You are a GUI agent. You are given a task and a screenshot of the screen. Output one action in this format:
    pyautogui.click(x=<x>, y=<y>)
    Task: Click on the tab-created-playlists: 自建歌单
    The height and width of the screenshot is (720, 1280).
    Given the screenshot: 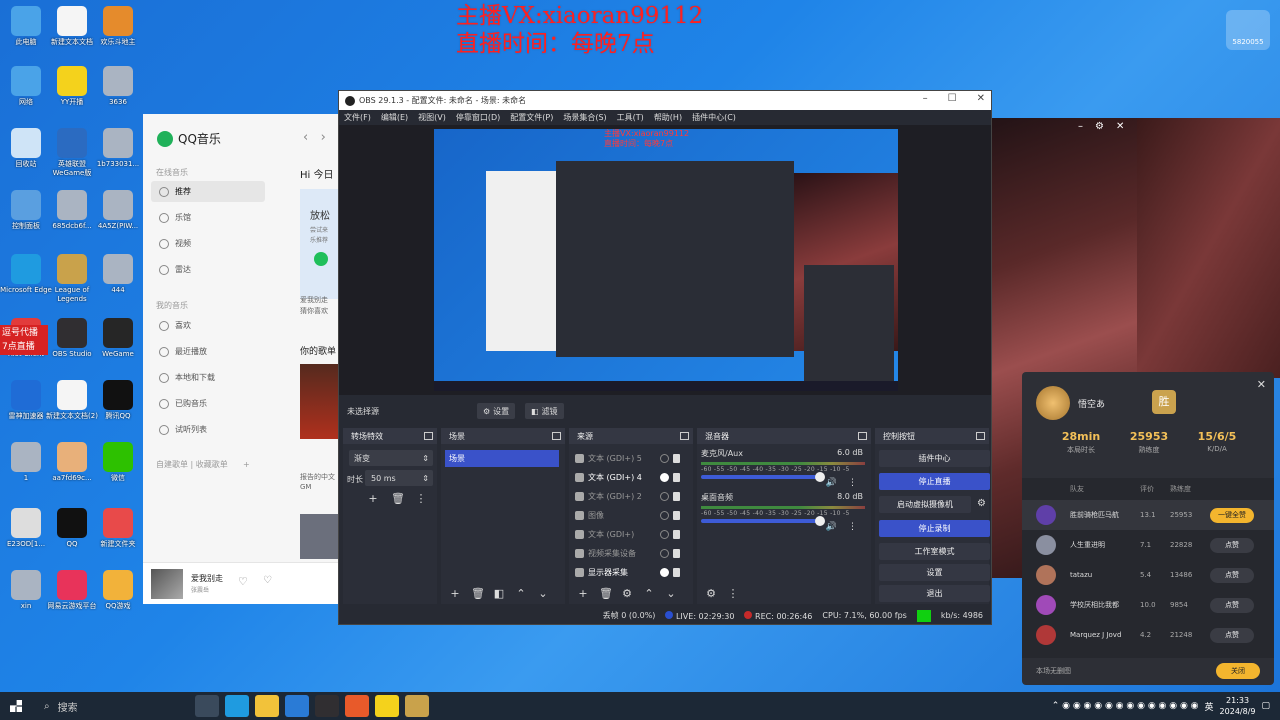 What is the action you would take?
    pyautogui.click(x=172, y=464)
    